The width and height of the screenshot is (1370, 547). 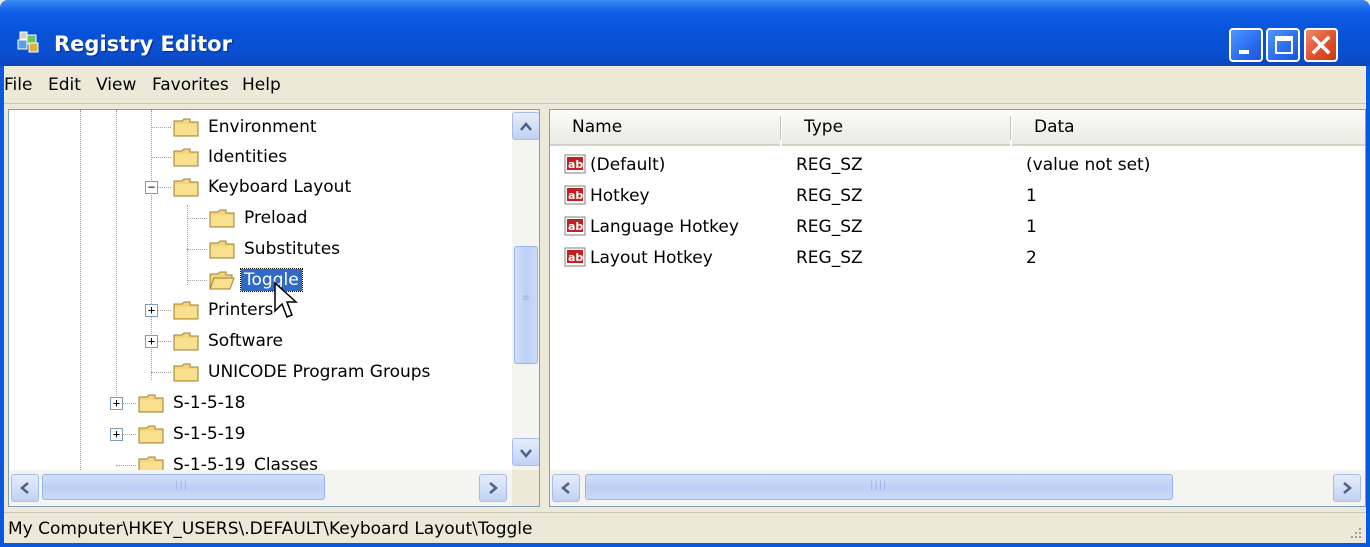 I want to click on close-button, so click(x=1321, y=45).